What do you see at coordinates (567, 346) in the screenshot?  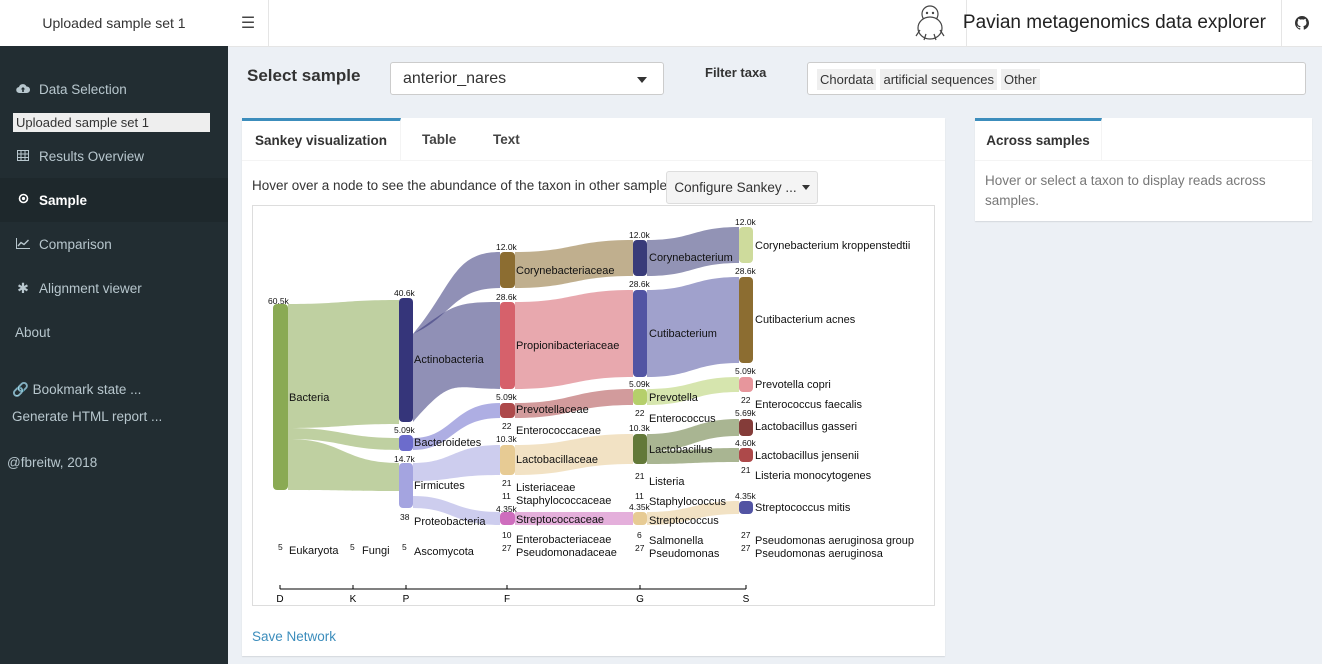 I see `node-label: Propionibacteriaceae` at bounding box center [567, 346].